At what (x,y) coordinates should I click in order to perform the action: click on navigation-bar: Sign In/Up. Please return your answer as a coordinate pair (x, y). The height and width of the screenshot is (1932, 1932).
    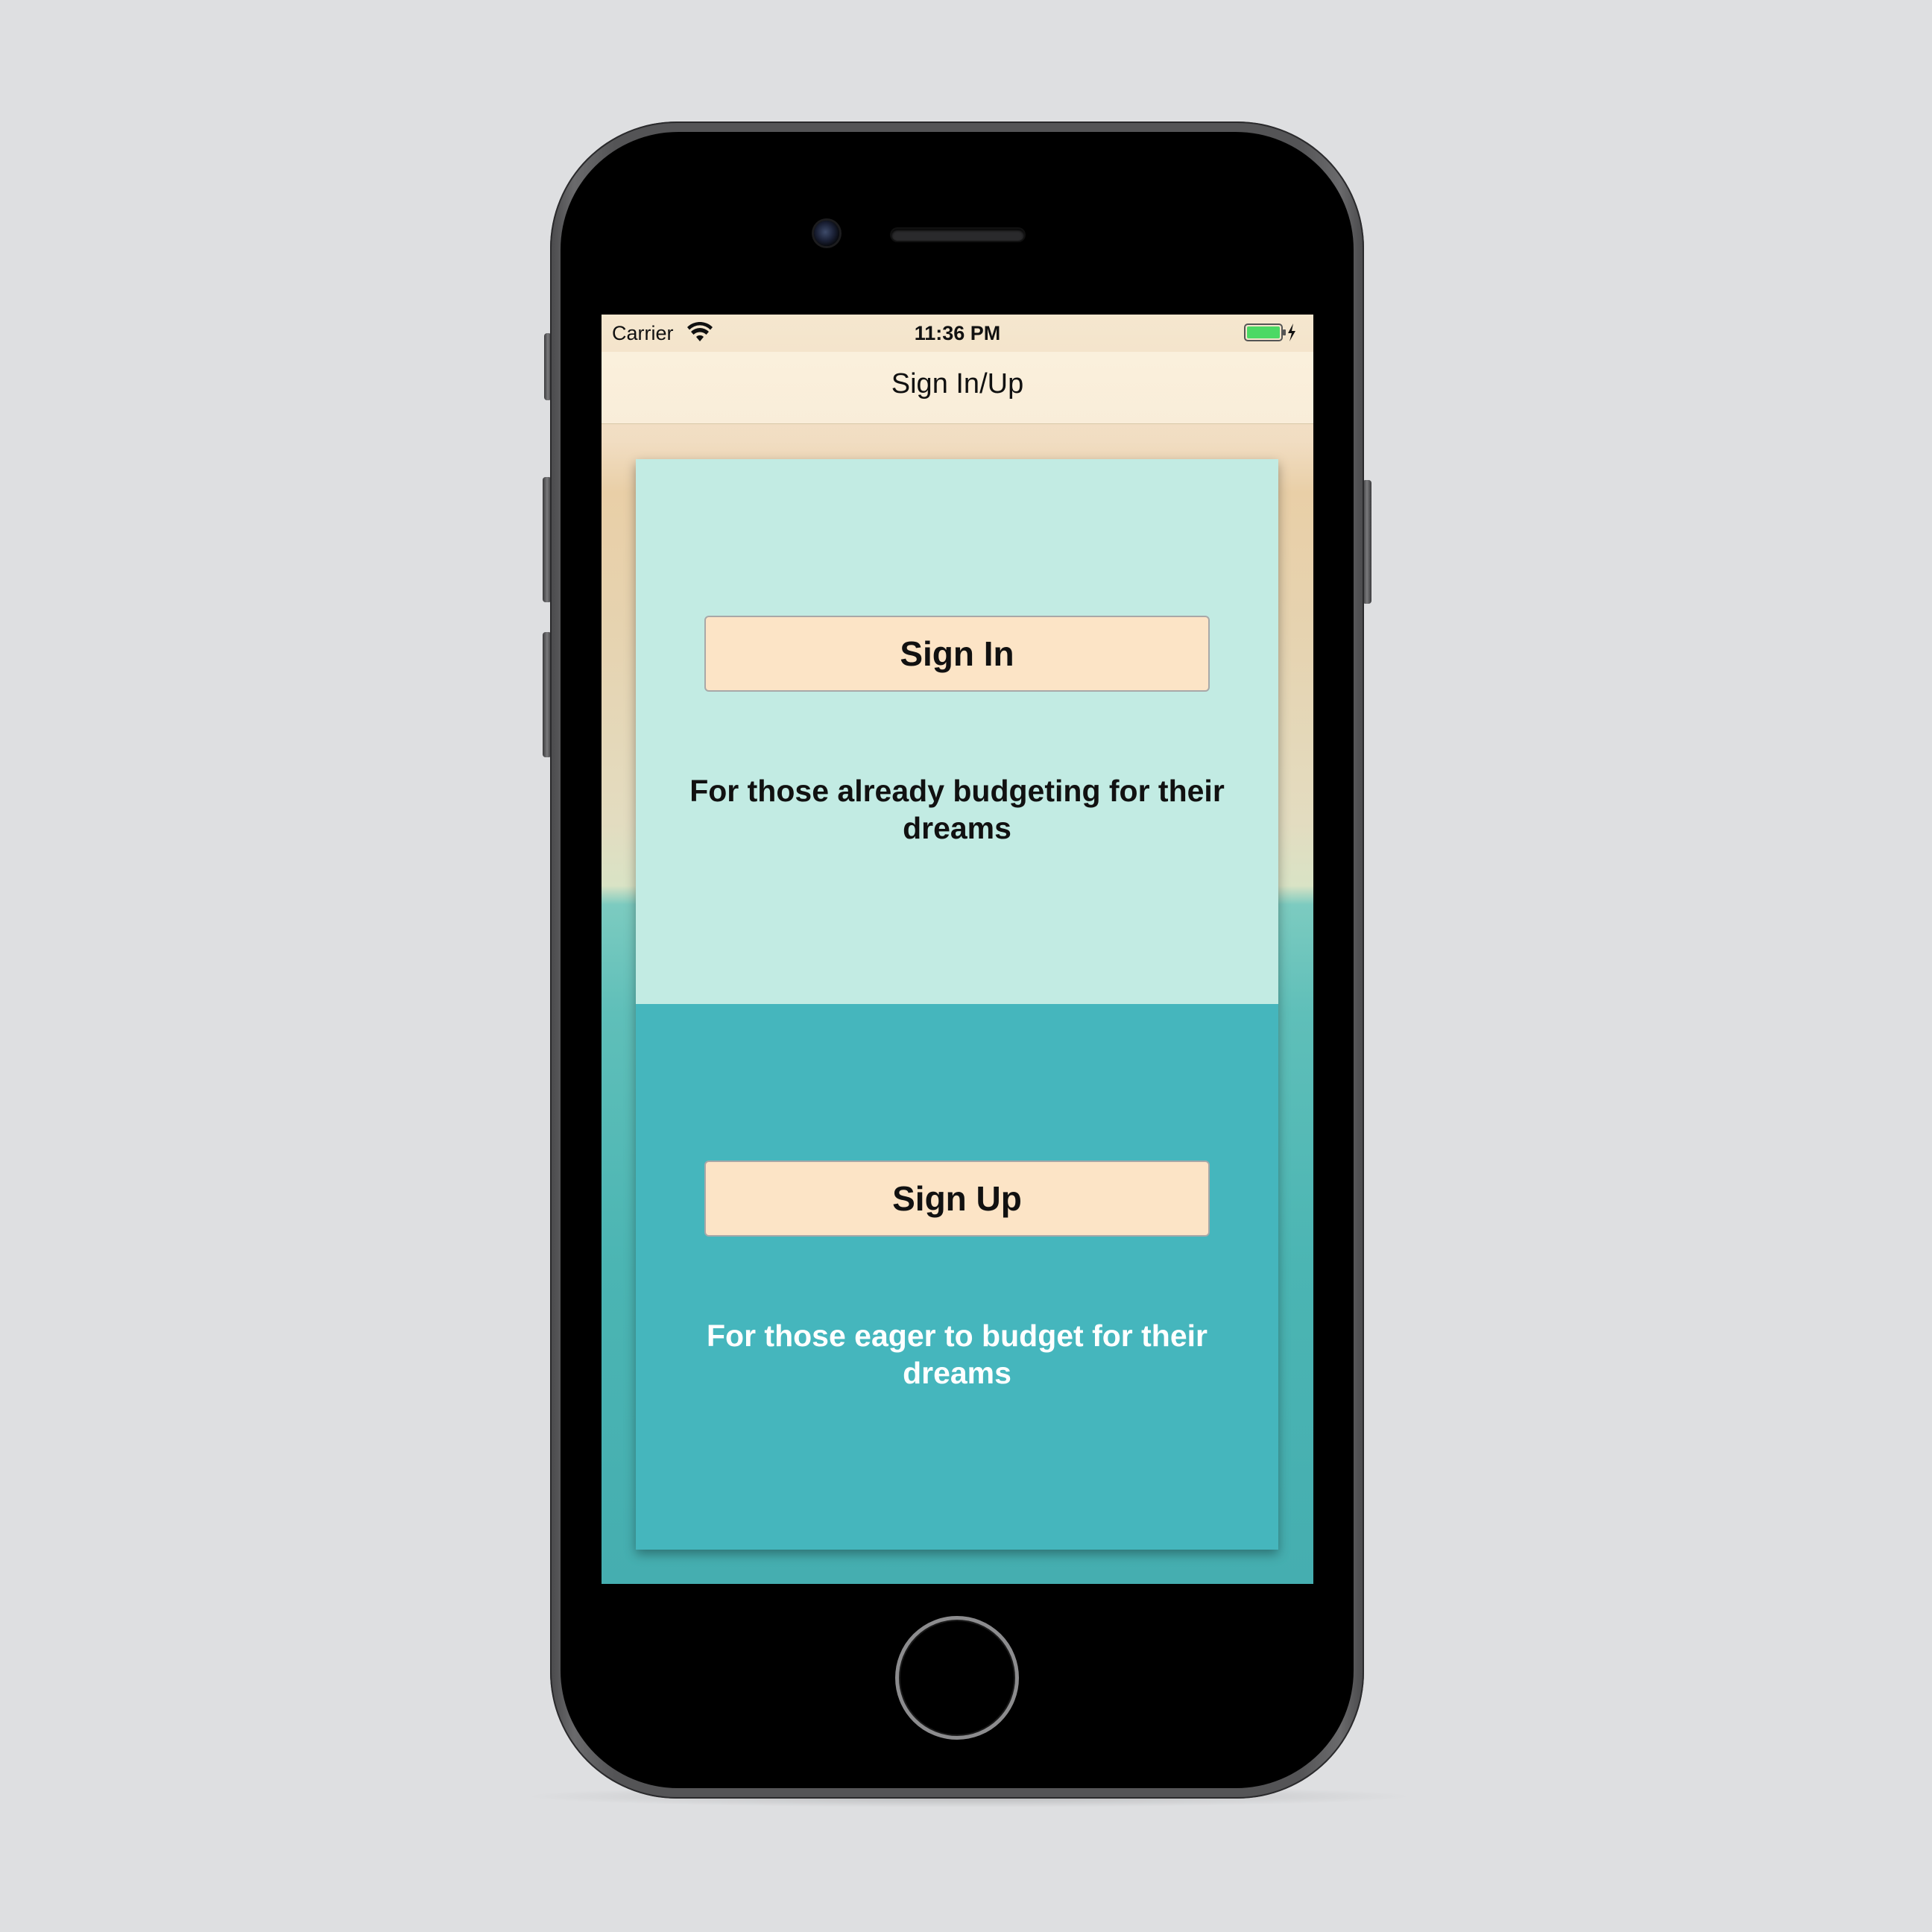
    Looking at the image, I should click on (958, 388).